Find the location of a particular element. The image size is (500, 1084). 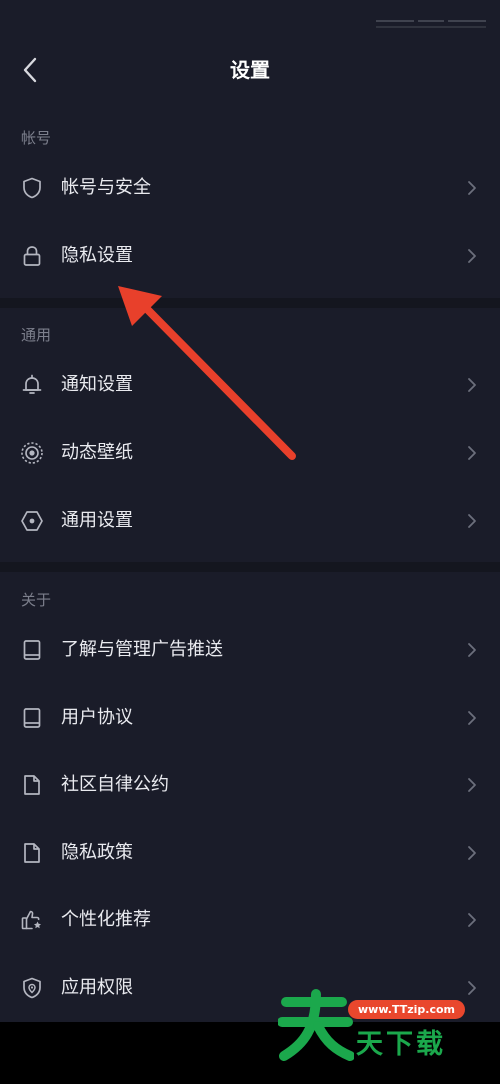

shield-icon is located at coordinates (32, 188).